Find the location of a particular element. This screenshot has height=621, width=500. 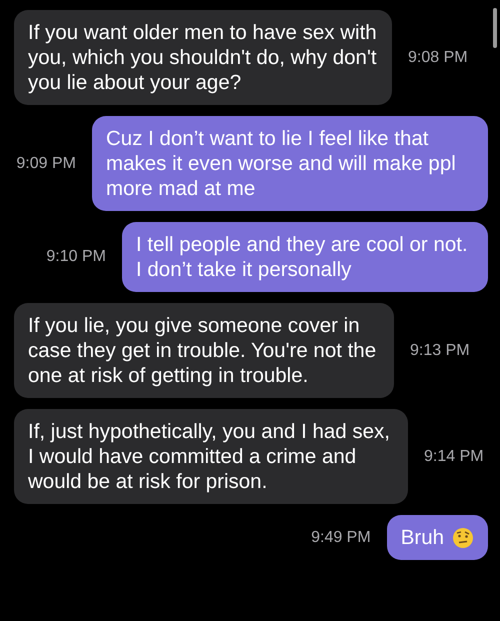

message-text: Bruh is located at coordinates (422, 537).